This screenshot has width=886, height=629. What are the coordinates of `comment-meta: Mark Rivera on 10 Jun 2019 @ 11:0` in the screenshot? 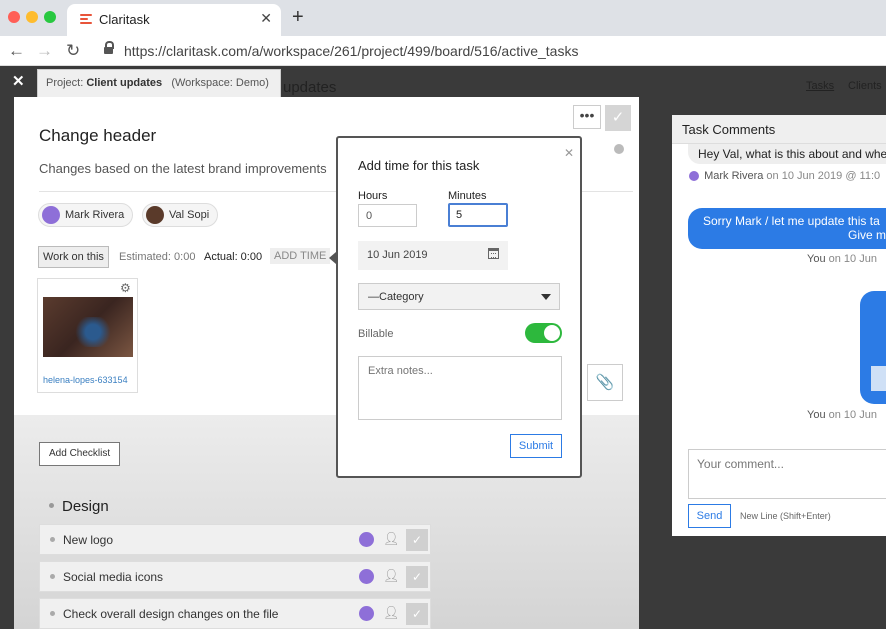 It's located at (784, 176).